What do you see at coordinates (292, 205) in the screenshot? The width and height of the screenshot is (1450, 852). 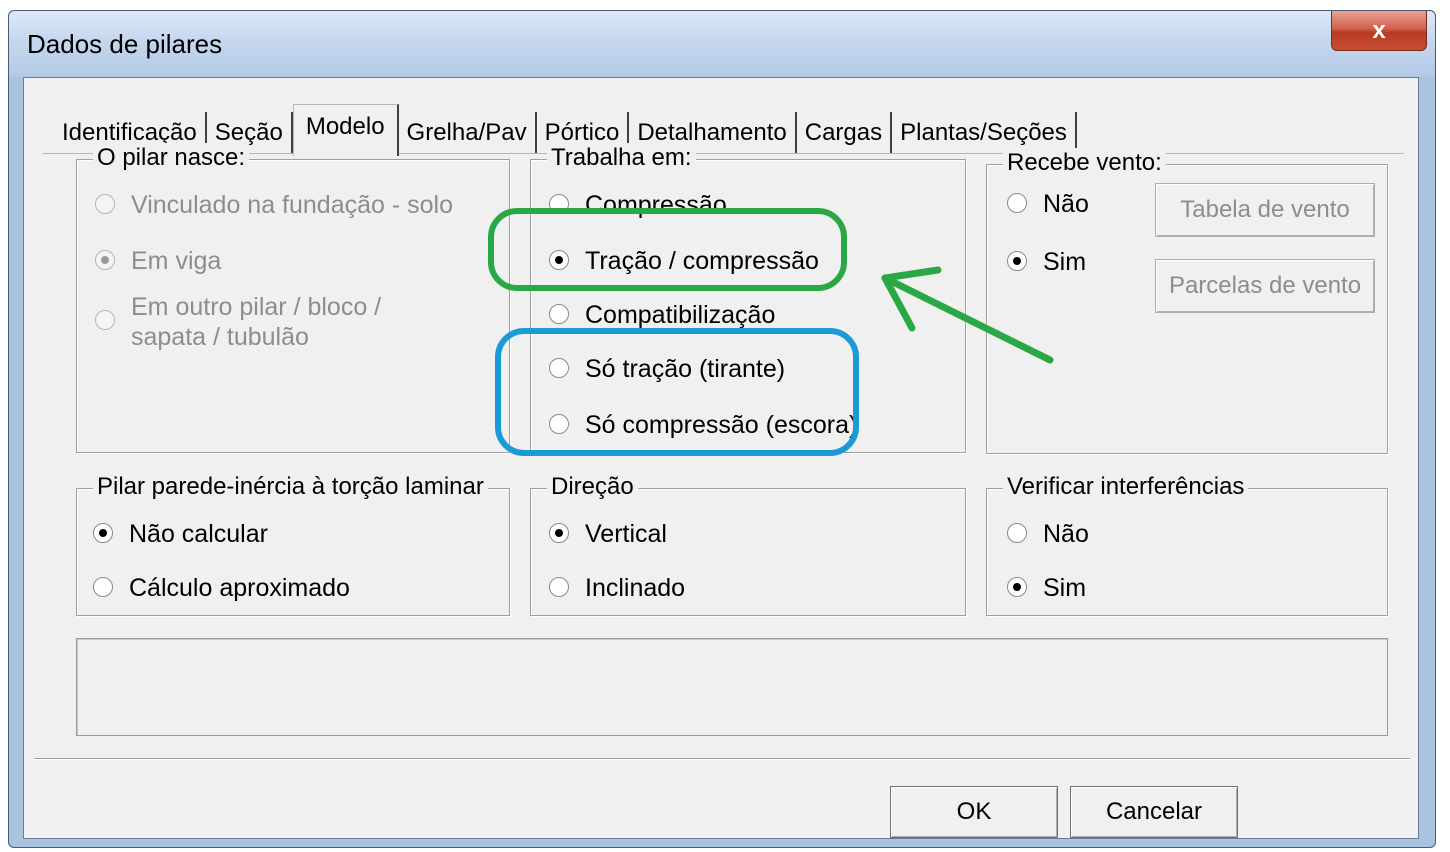 I see `radio-label: Vinculado na fundação - solo` at bounding box center [292, 205].